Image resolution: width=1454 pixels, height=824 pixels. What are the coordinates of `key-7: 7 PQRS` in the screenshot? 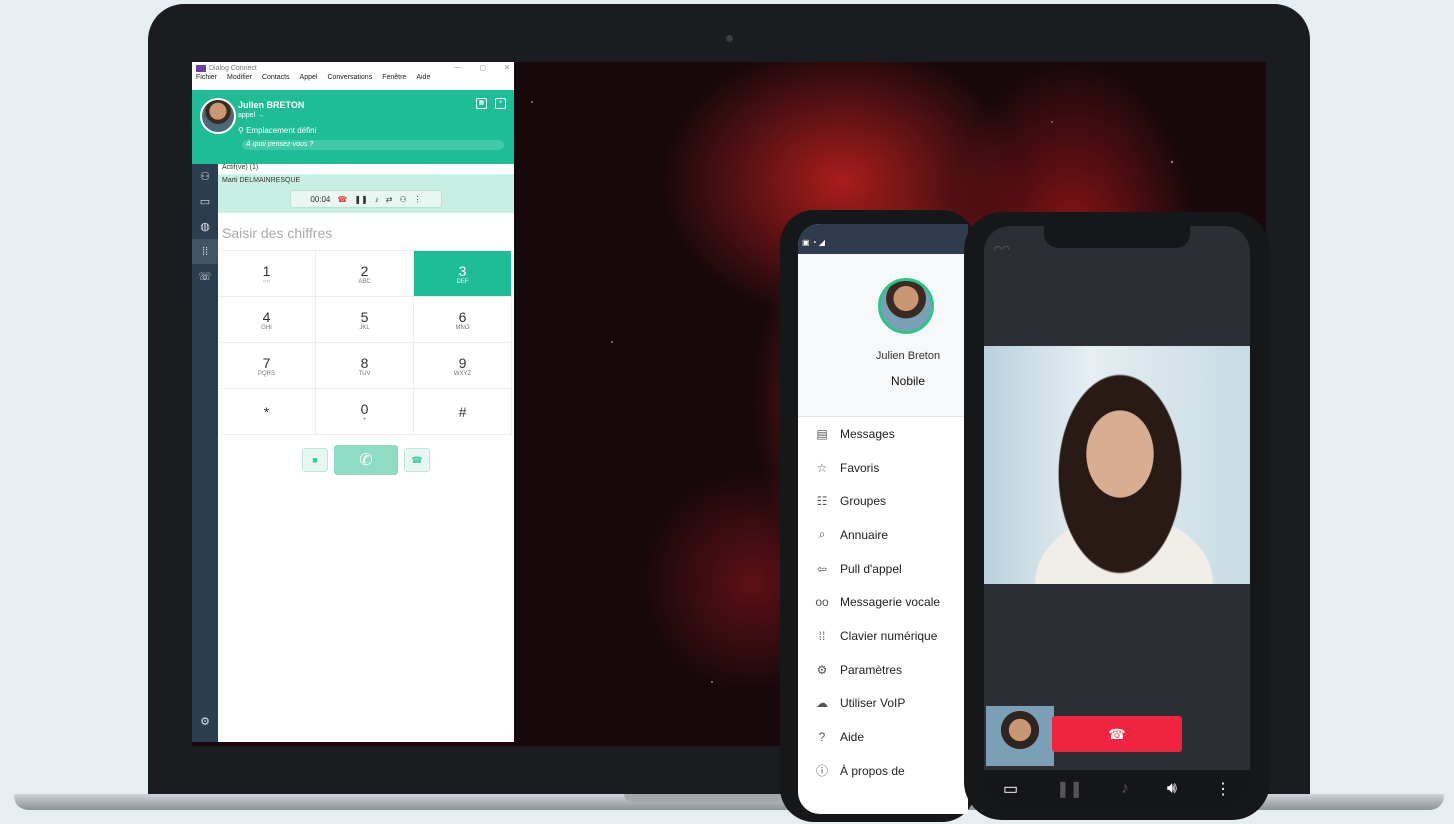 It's located at (267, 366).